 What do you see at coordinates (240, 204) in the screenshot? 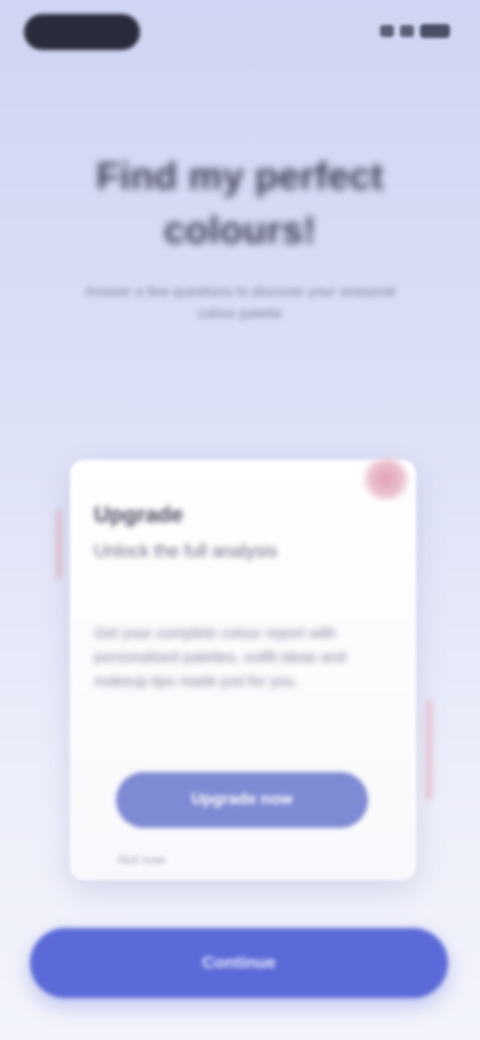
I see `page-title: Find my perfect colours!` at bounding box center [240, 204].